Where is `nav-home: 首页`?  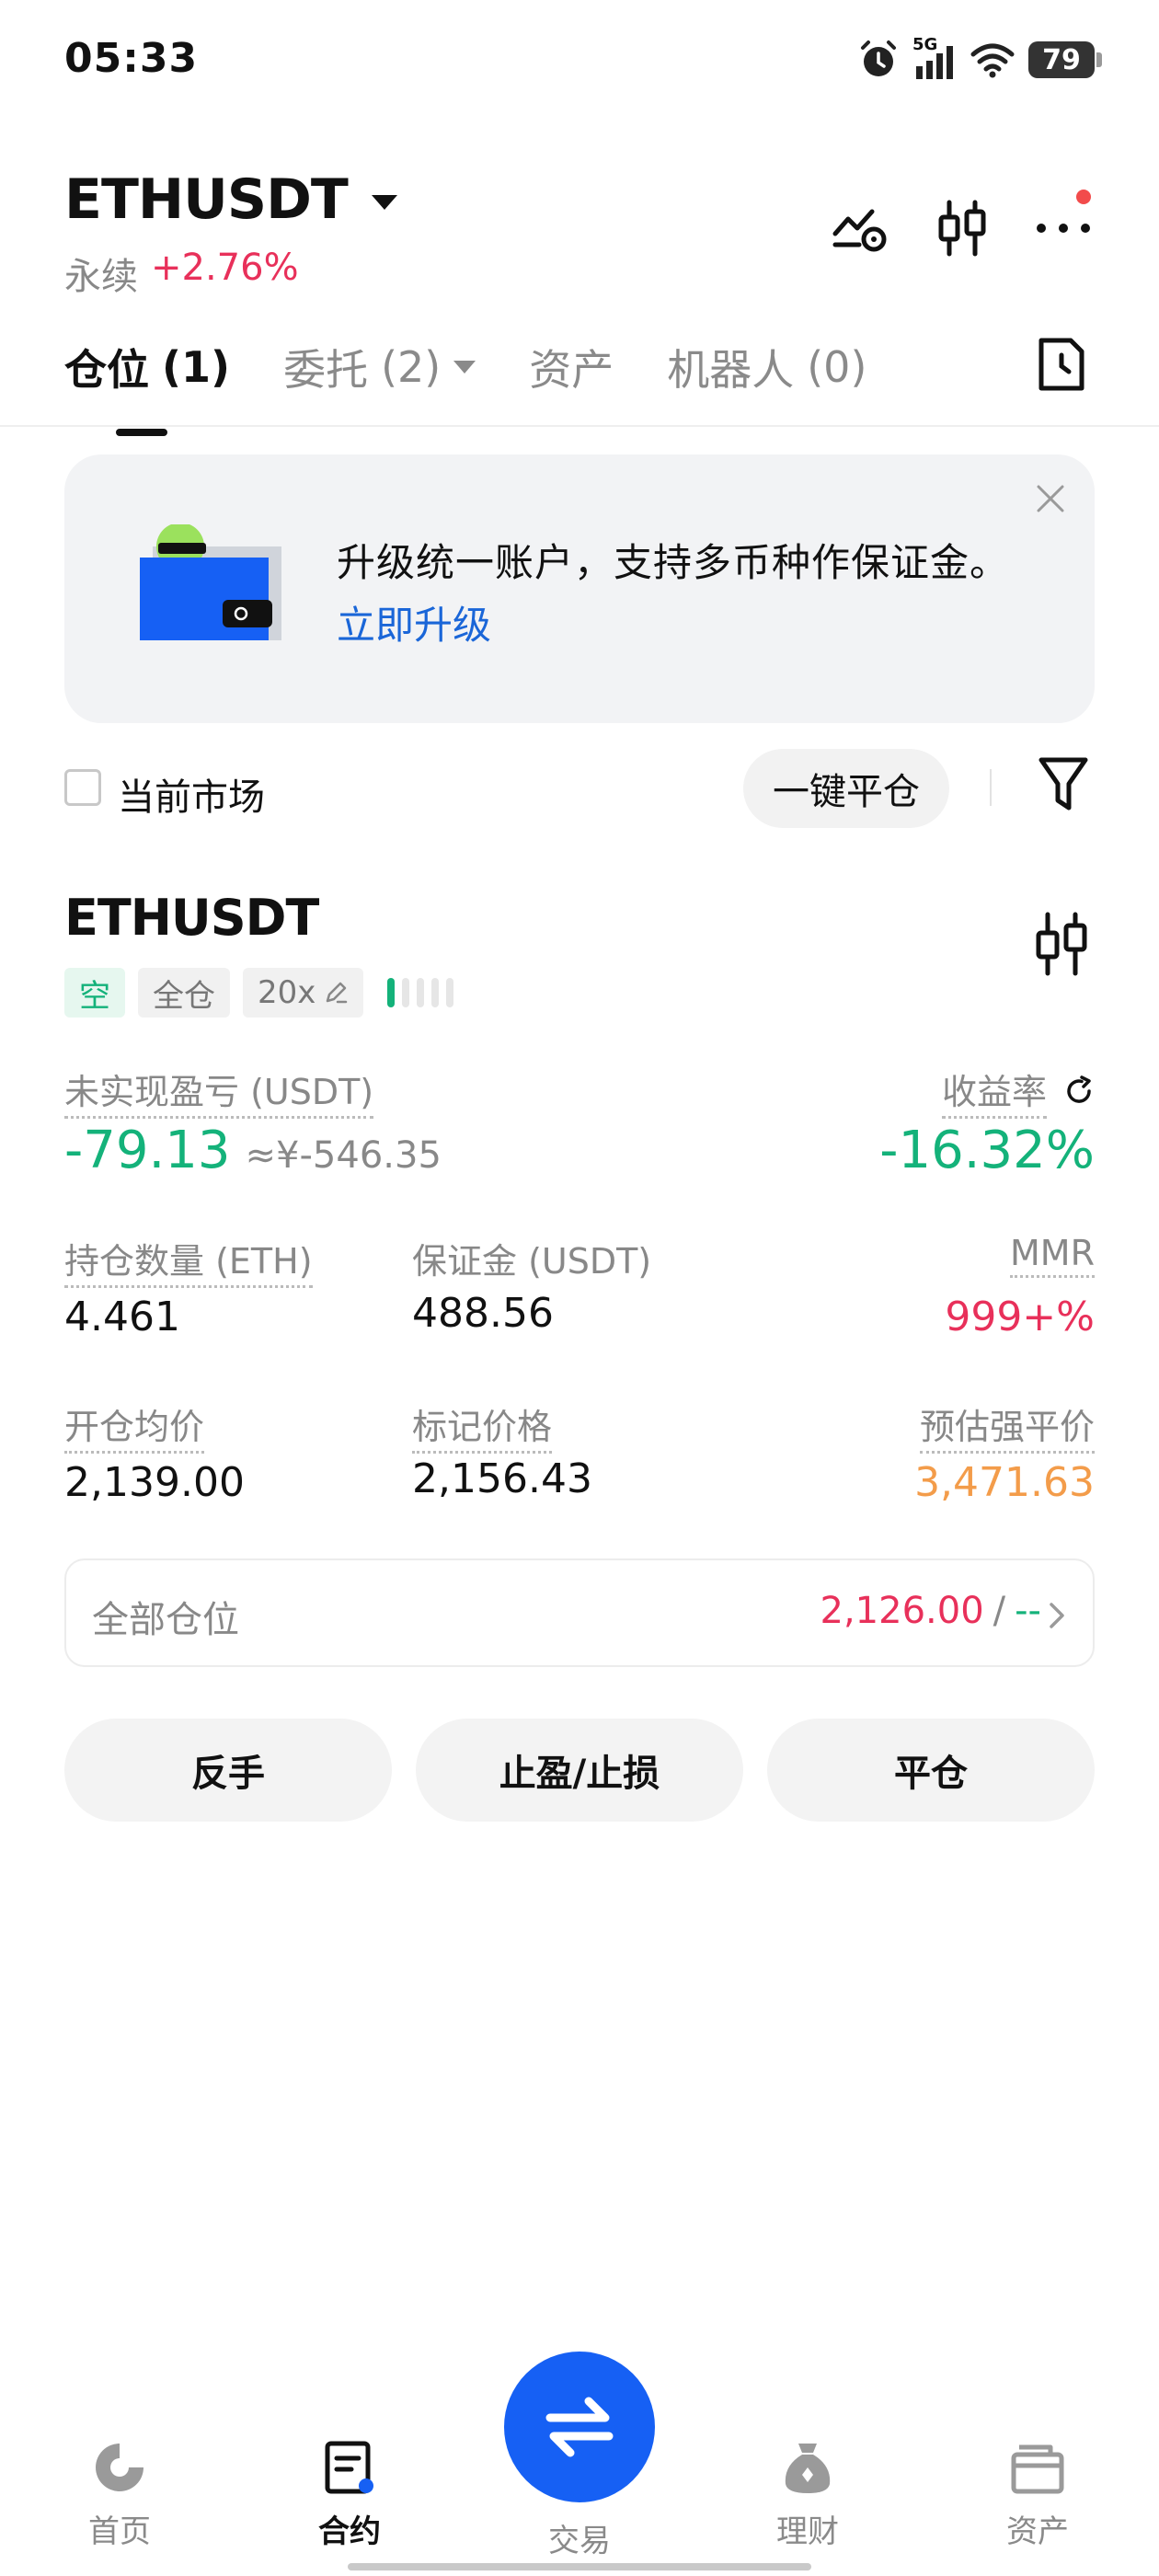 nav-home: 首页 is located at coordinates (119, 2494).